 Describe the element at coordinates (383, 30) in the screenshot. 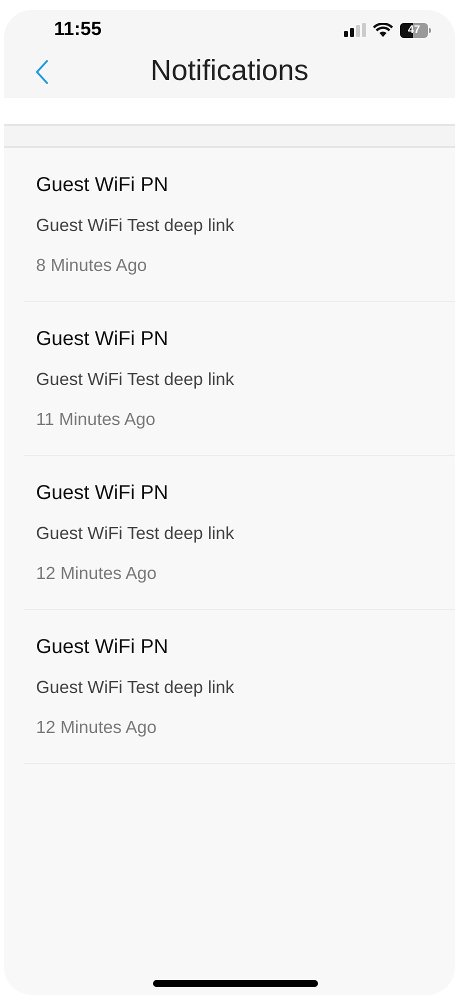

I see `wifi-icon` at that location.